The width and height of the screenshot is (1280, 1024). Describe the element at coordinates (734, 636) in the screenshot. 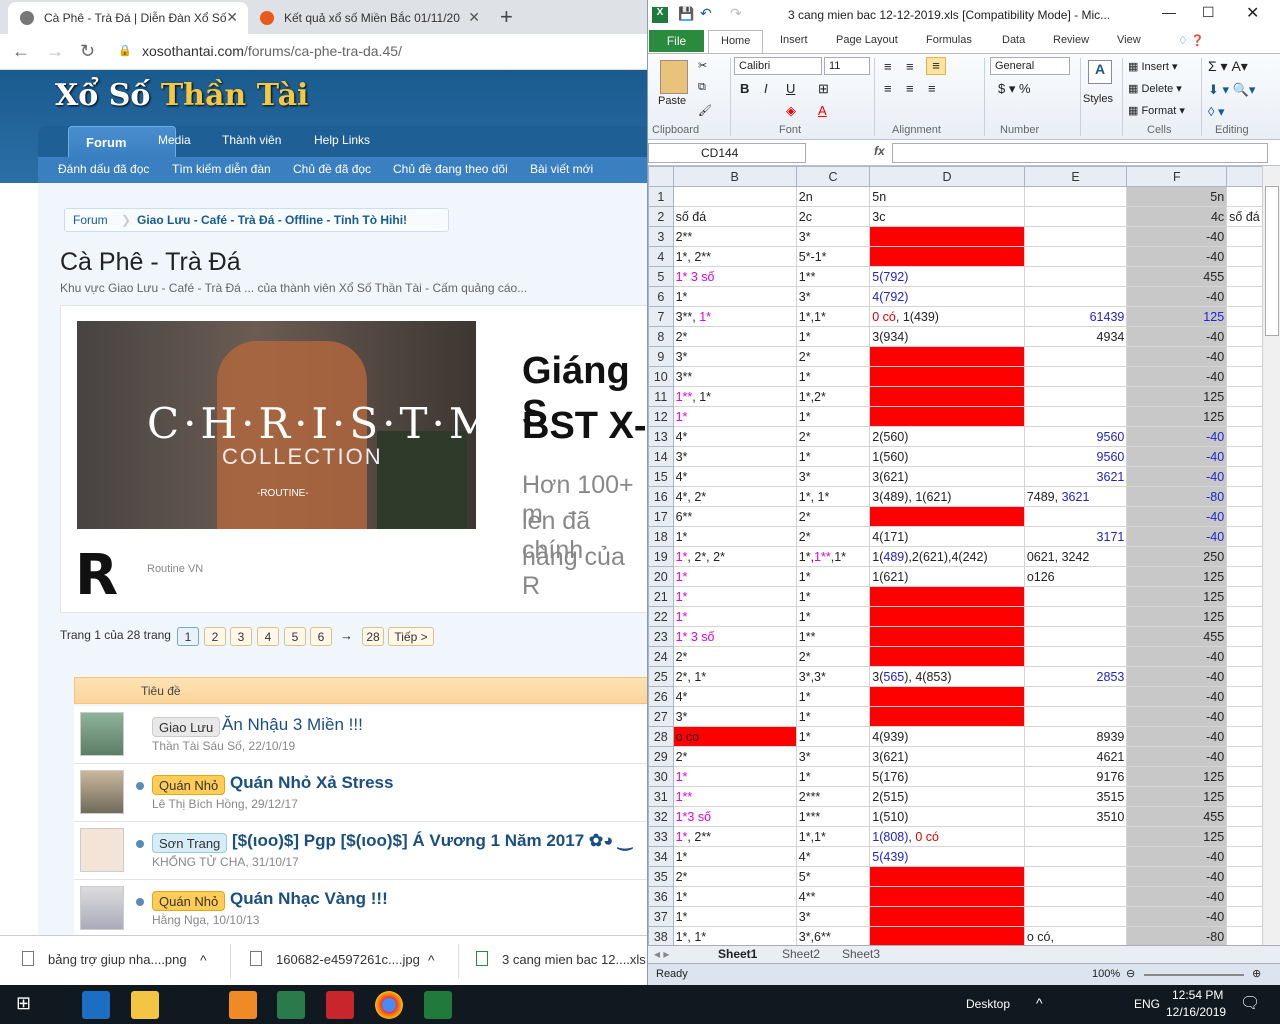

I see `cell: 1* 3 số` at that location.